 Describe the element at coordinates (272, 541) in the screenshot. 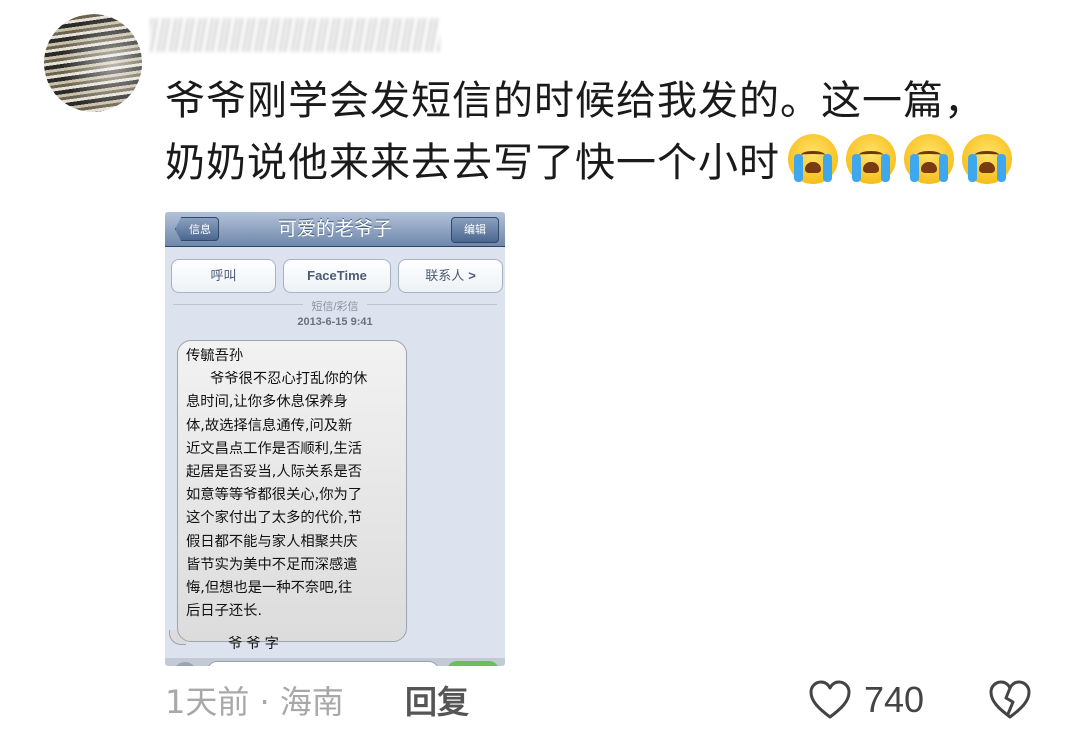

I see `message-line: 假日都不能与家人相聚共庆` at that location.